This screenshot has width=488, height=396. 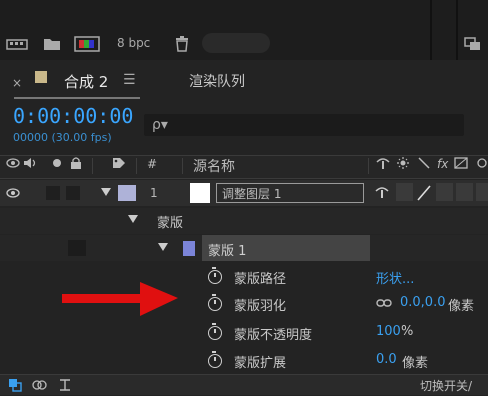 What do you see at coordinates (152, 164) in the screenshot?
I see `column-number: #` at bounding box center [152, 164].